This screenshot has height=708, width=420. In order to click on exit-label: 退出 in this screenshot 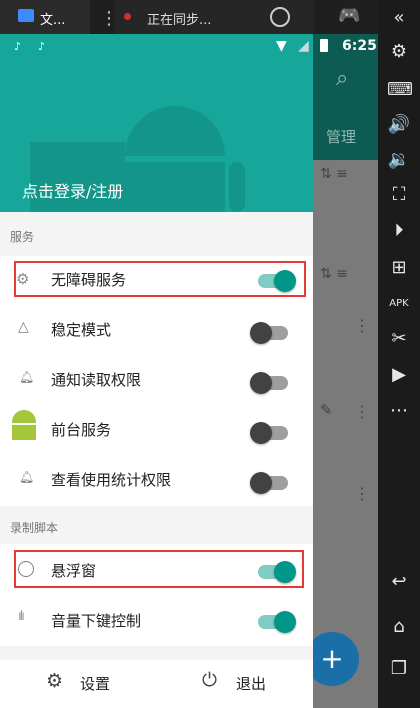, I will do `click(251, 684)`.